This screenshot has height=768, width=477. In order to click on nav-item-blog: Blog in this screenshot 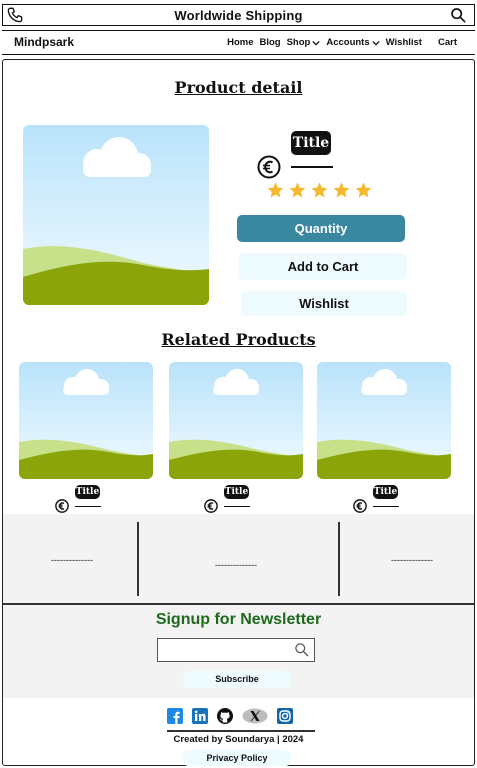, I will do `click(269, 42)`.